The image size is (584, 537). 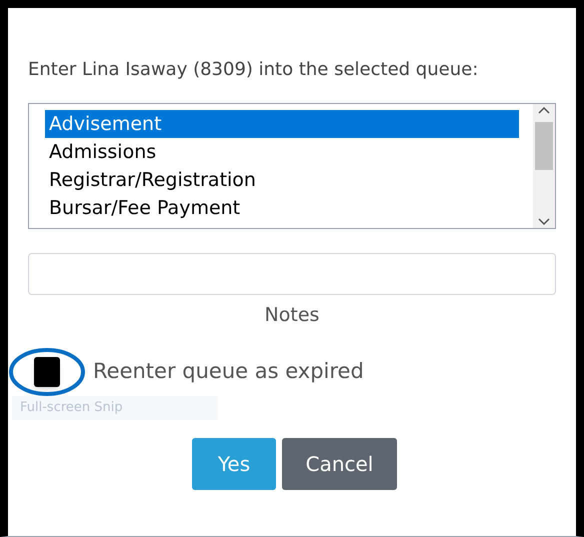 I want to click on notes-field, so click(x=292, y=274).